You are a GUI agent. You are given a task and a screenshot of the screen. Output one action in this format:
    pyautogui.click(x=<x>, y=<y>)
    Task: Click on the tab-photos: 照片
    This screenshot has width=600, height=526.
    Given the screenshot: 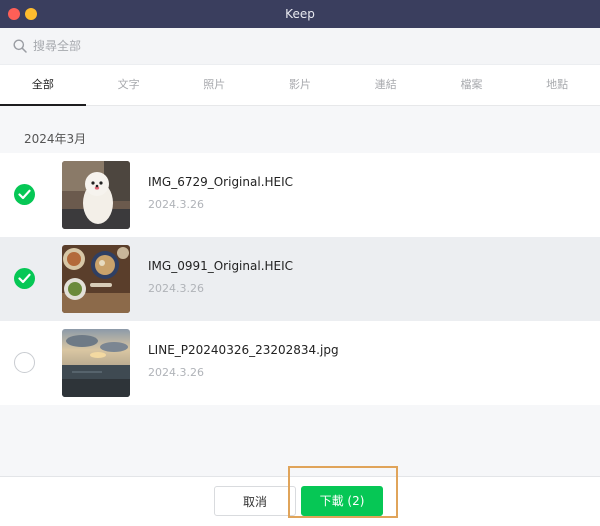 What is the action you would take?
    pyautogui.click(x=214, y=85)
    